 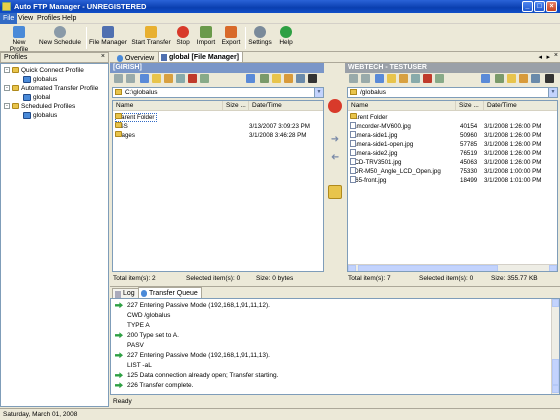 What do you see at coordinates (335, 106) in the screenshot?
I see `cancel-transfer-icon` at bounding box center [335, 106].